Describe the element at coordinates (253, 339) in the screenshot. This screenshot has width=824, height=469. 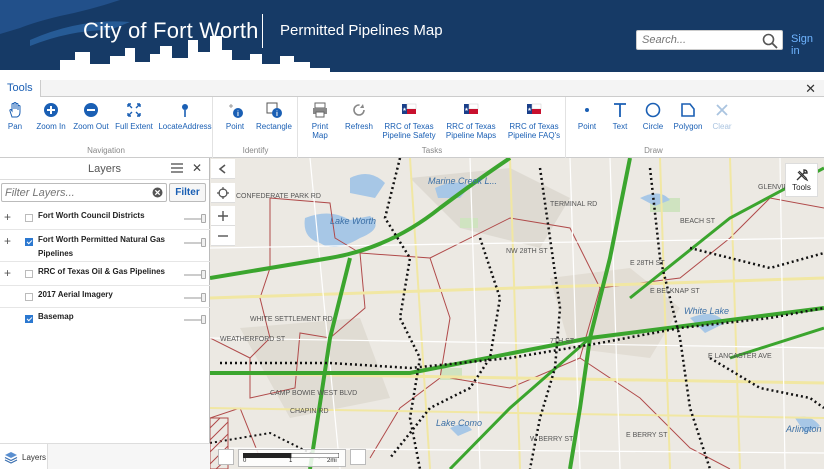
I see `map-label-weatherford: WEATHERFORD ST` at that location.